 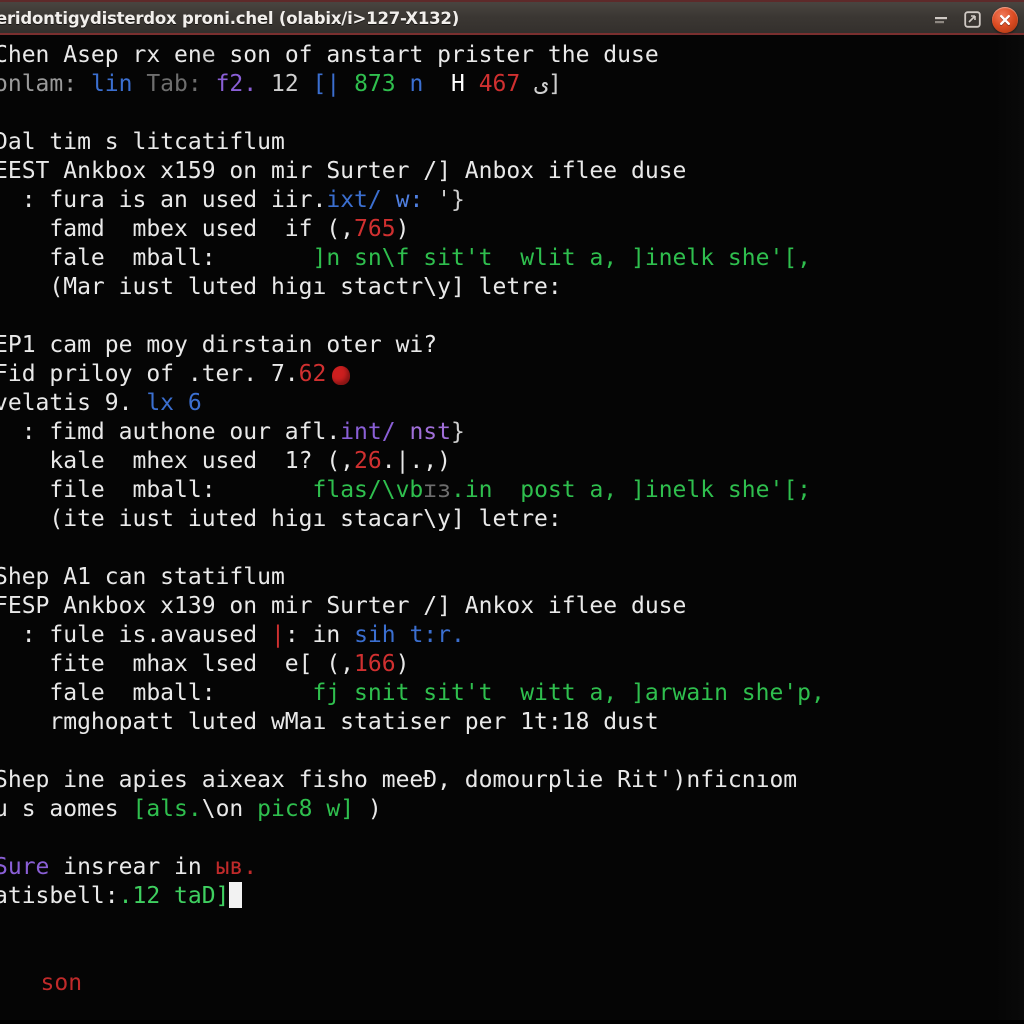 What do you see at coordinates (541, 84) in the screenshot?
I see `terminal-span: ى]` at bounding box center [541, 84].